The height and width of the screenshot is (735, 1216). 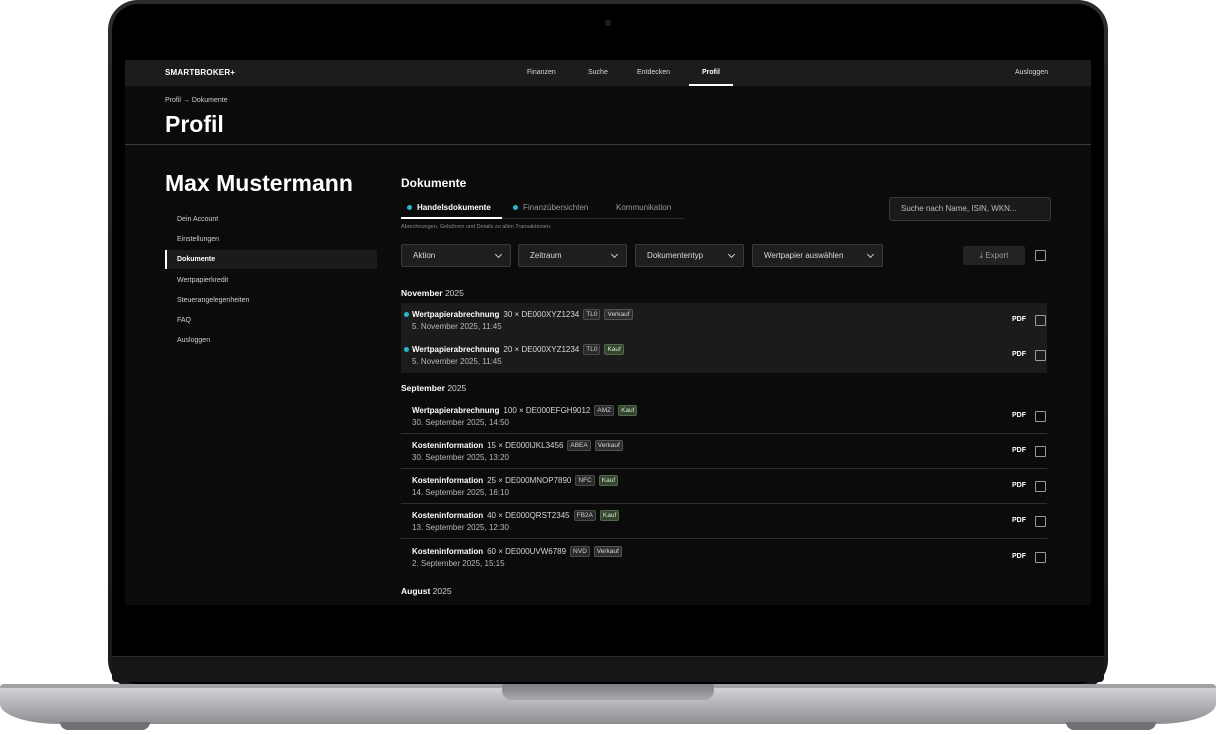 I want to click on tab-label: Kommunikation, so click(x=644, y=207).